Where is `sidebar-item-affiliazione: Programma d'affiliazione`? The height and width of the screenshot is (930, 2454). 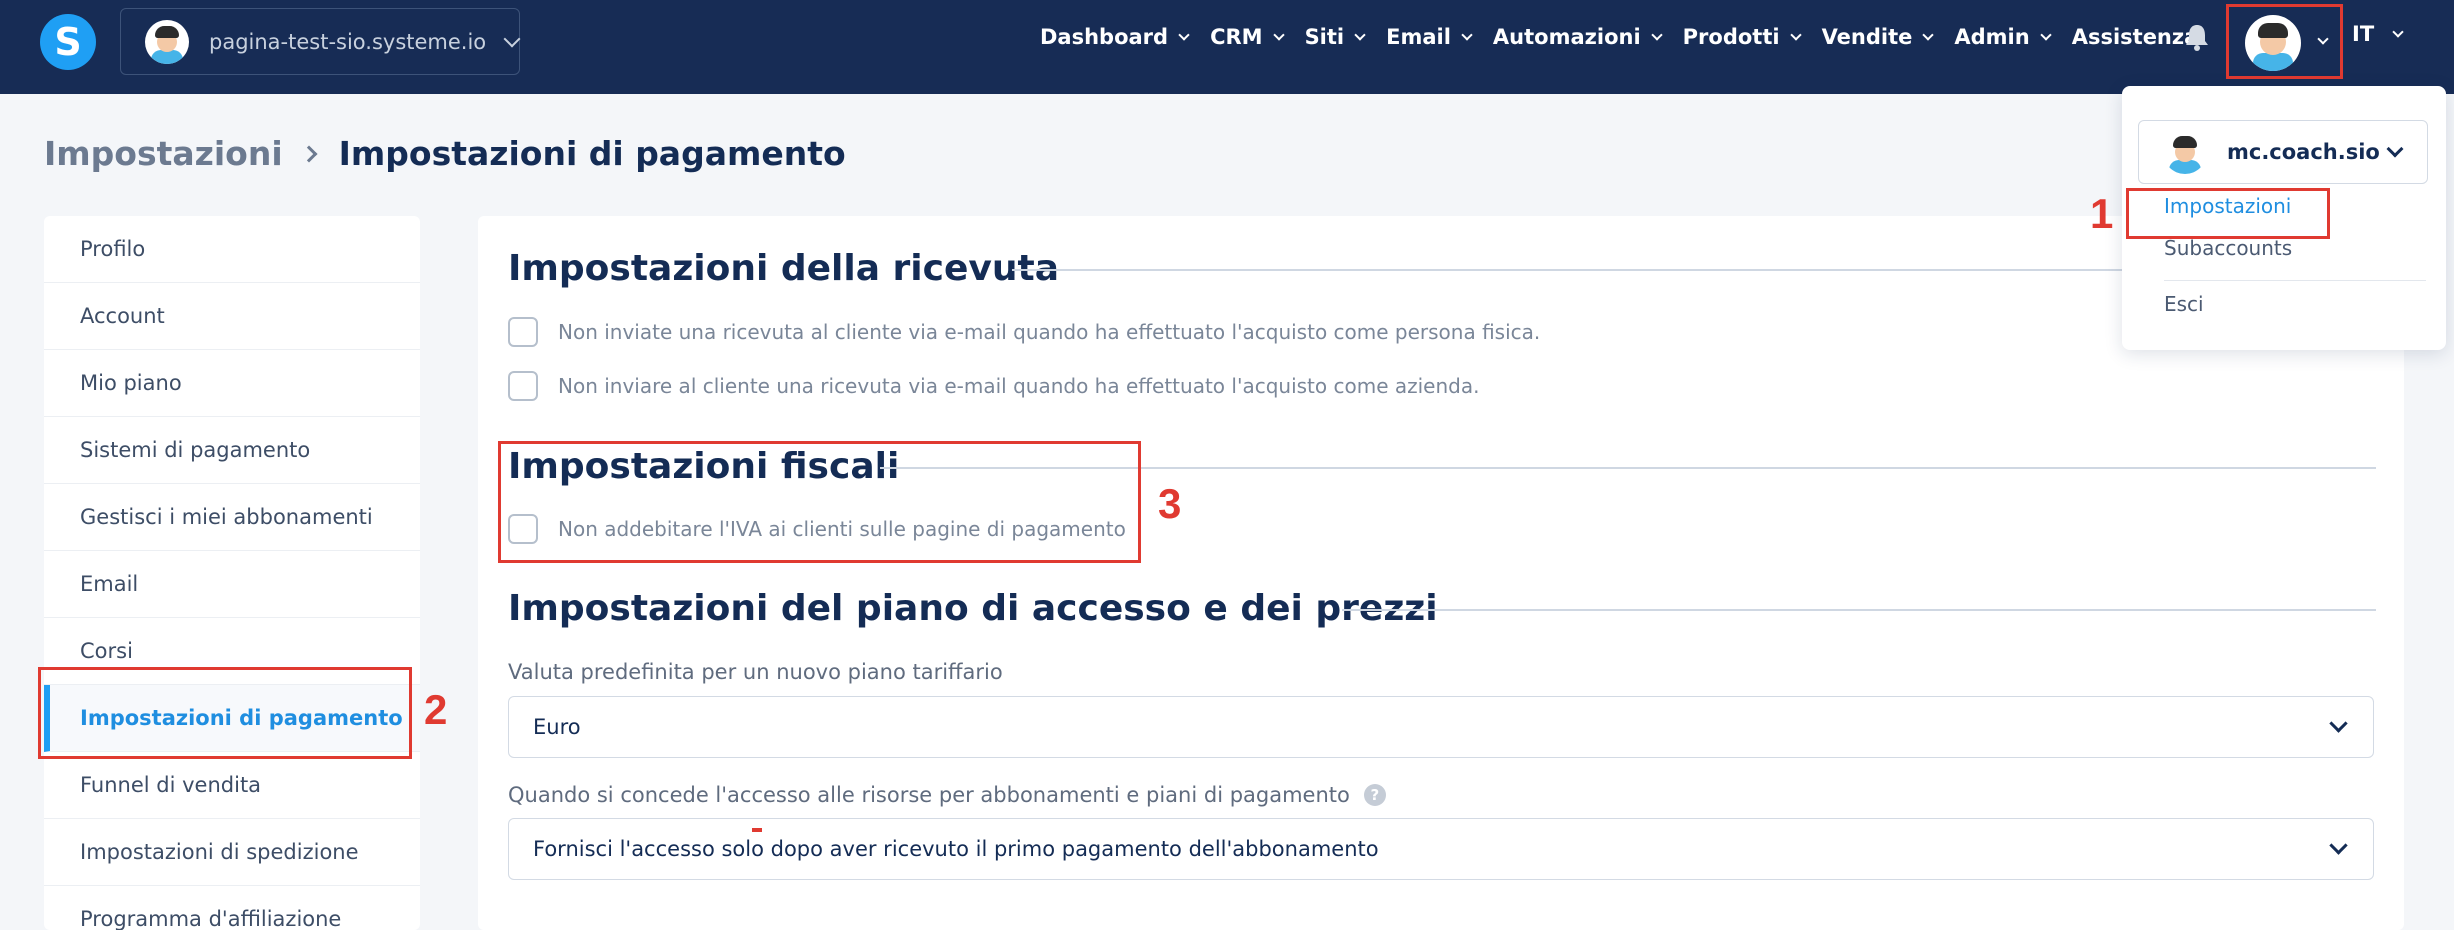
sidebar-item-affiliazione: Programma d'affiliazione is located at coordinates (232, 908).